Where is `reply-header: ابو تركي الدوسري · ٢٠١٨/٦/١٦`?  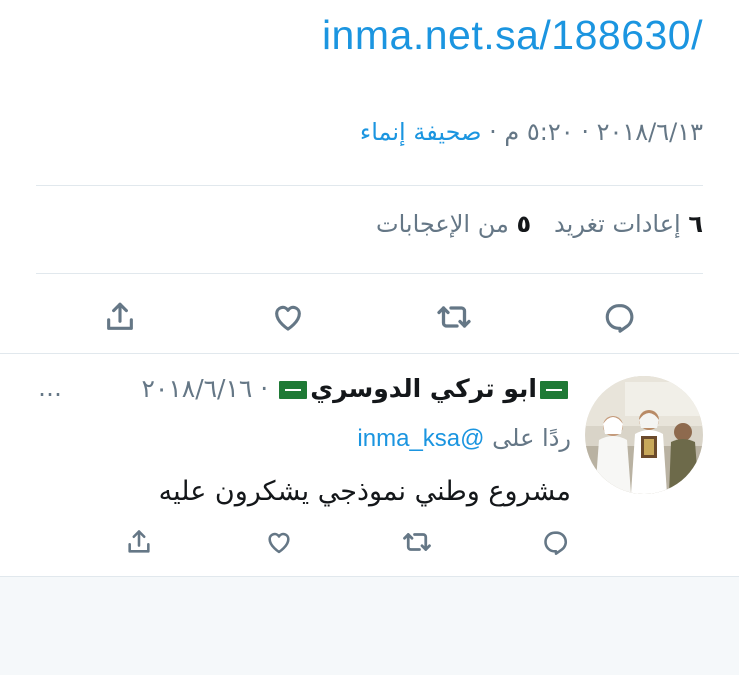 reply-header: ابو تركي الدوسري · ٢٠١٨/٦/١٦ is located at coordinates (357, 388).